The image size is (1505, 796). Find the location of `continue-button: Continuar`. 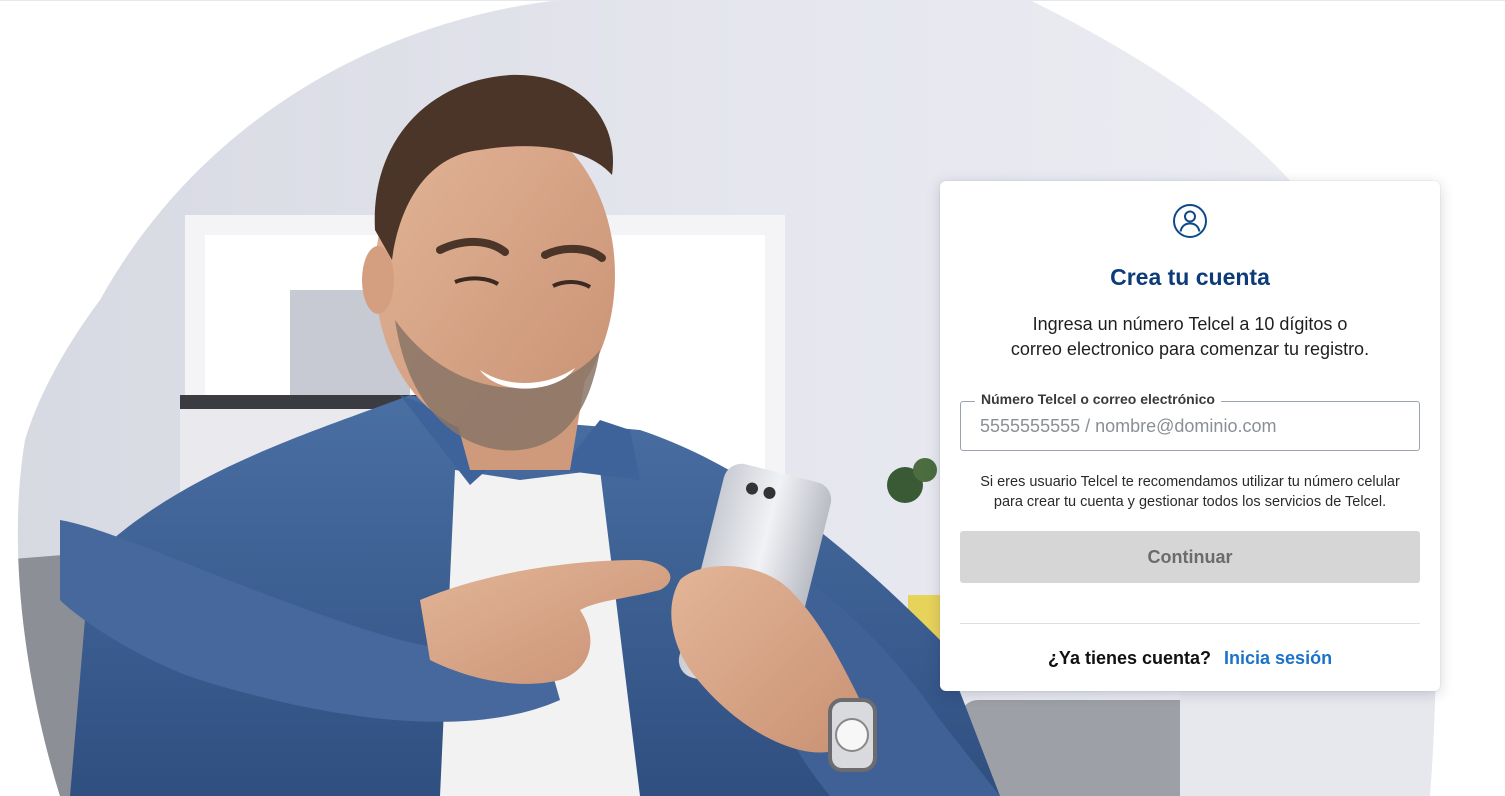

continue-button: Continuar is located at coordinates (1190, 557).